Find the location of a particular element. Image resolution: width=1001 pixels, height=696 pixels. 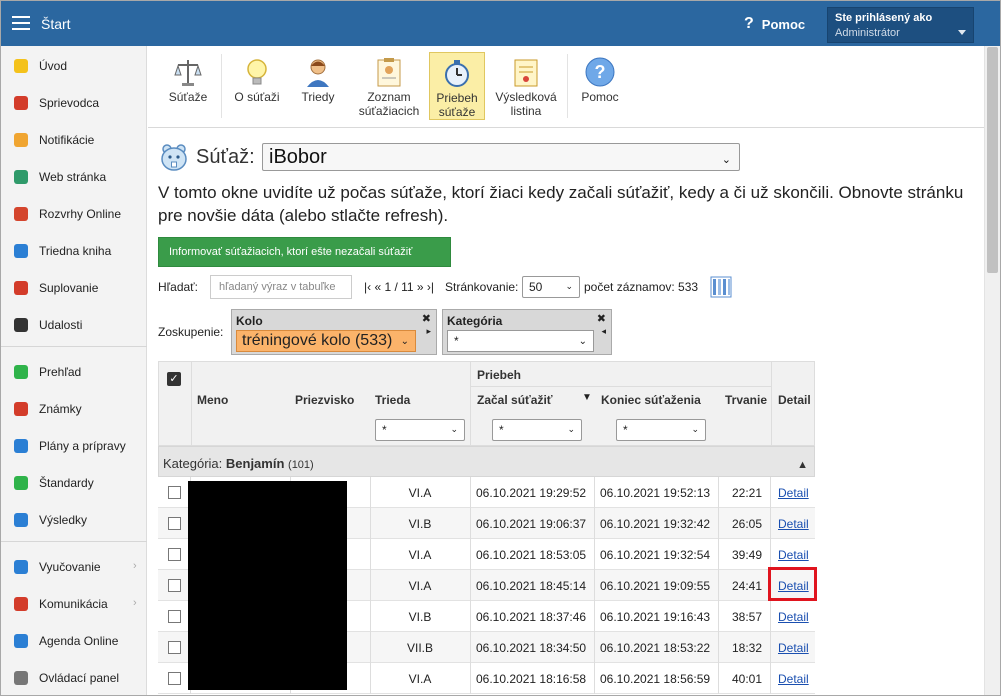

sidebar-item-8: Prehľad is located at coordinates (74, 372).